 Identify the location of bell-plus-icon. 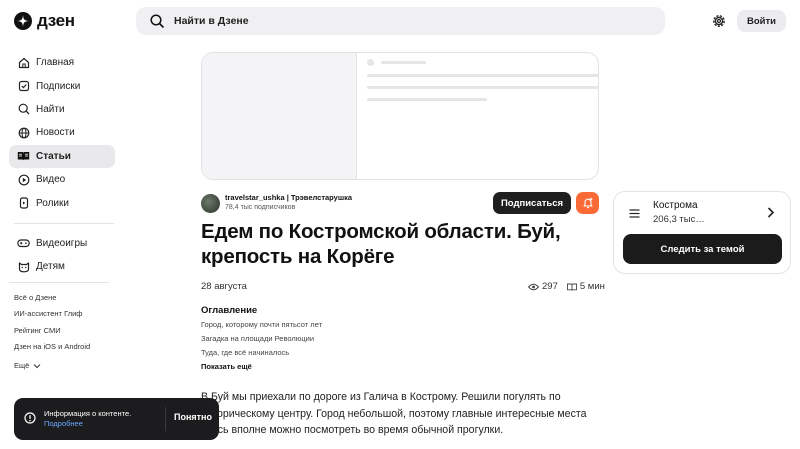
(587, 203).